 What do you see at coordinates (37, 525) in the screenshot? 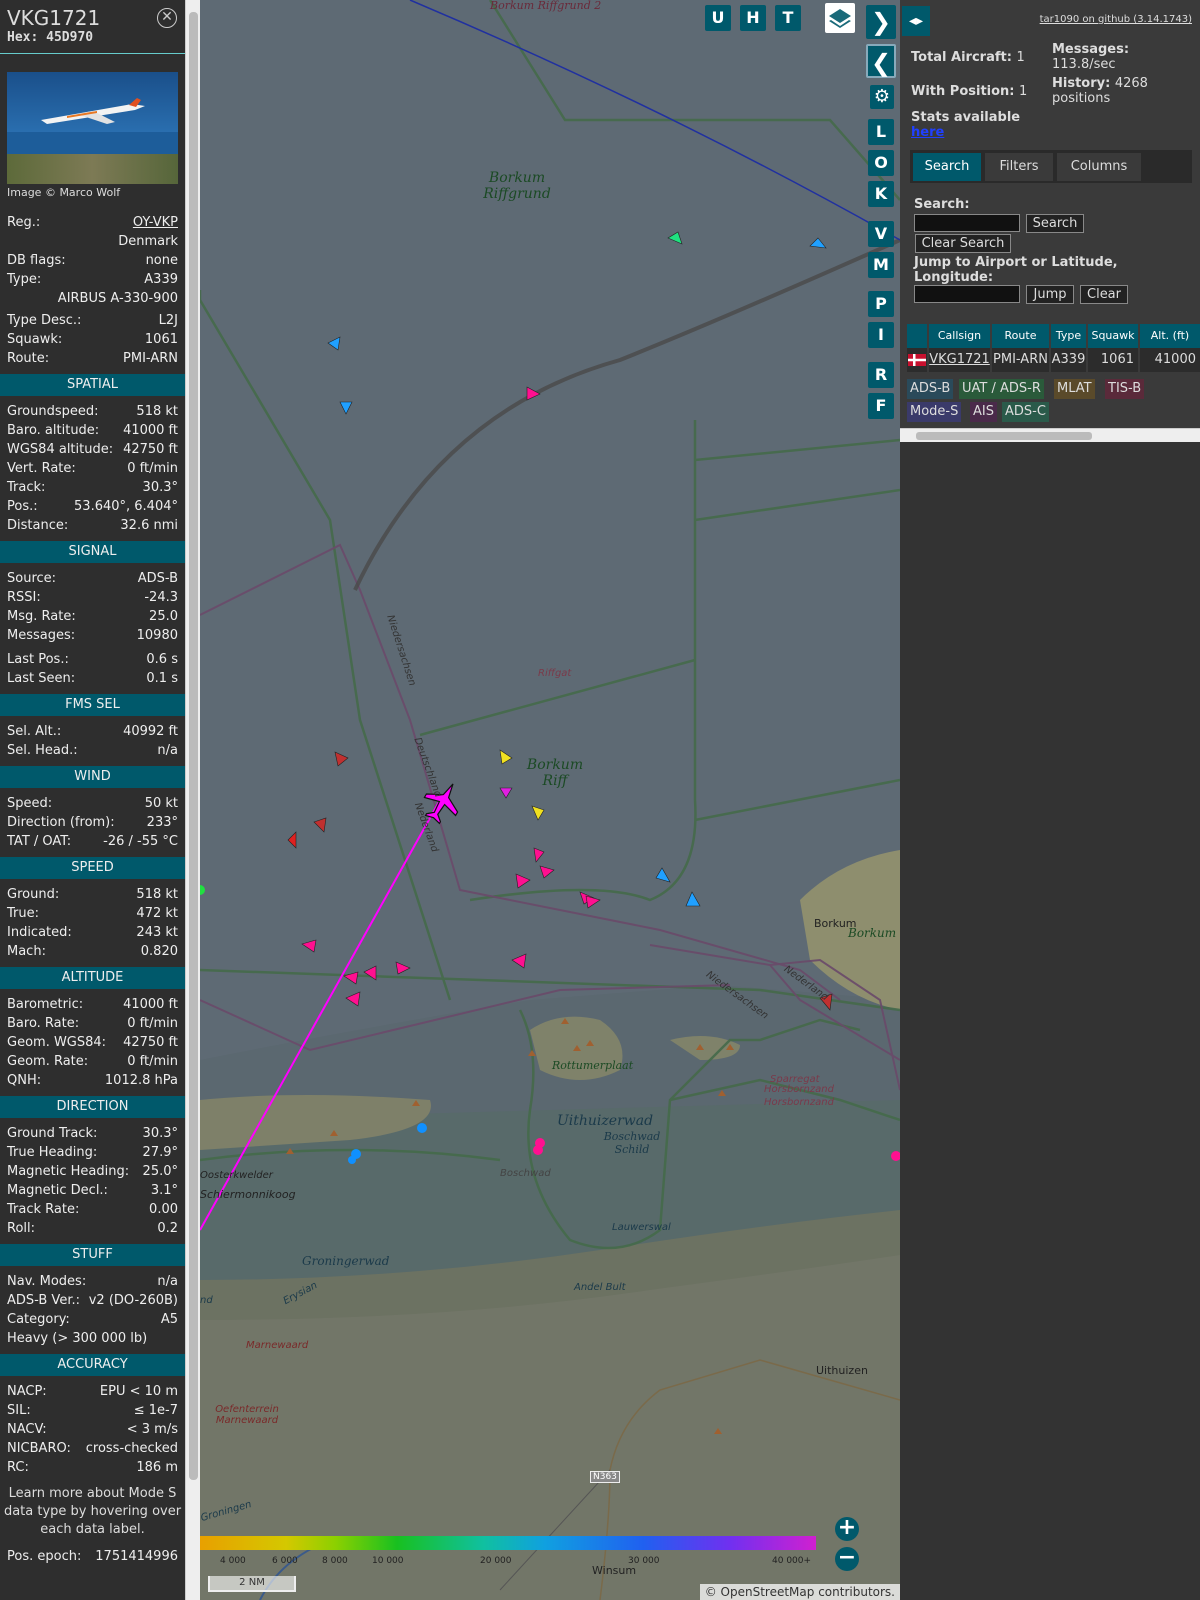
I see `info-label: Distance:` at bounding box center [37, 525].